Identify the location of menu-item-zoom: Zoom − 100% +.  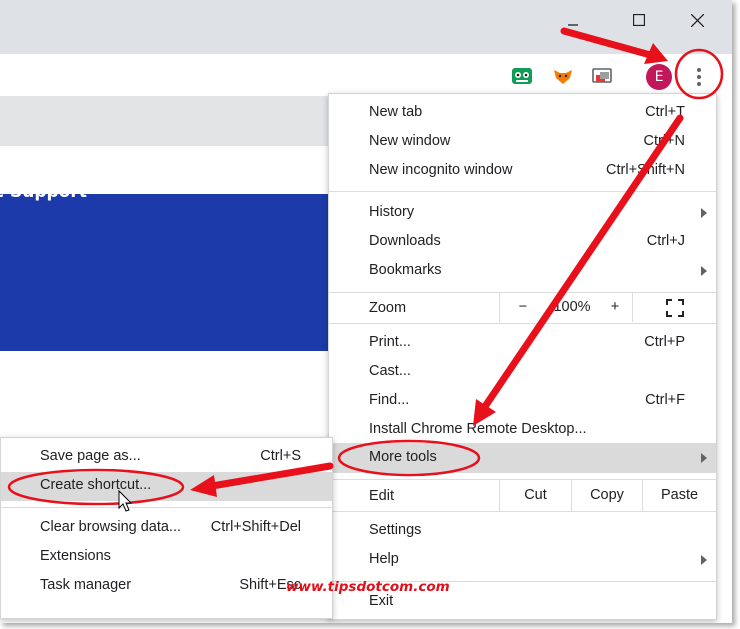
(522, 307).